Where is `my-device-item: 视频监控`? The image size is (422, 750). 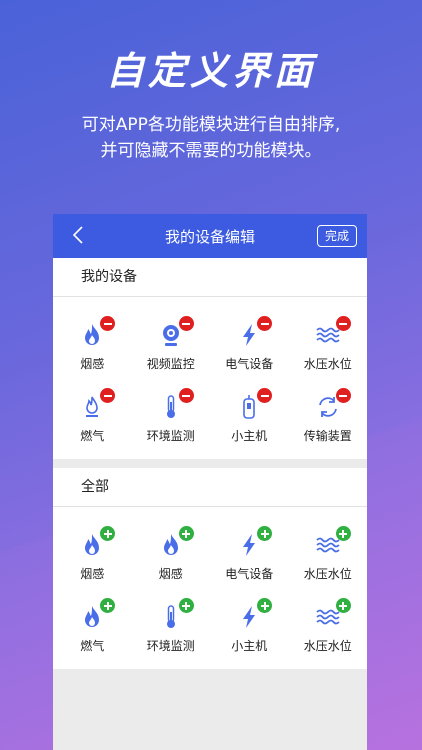
my-device-item: 视频监控 is located at coordinates (171, 345).